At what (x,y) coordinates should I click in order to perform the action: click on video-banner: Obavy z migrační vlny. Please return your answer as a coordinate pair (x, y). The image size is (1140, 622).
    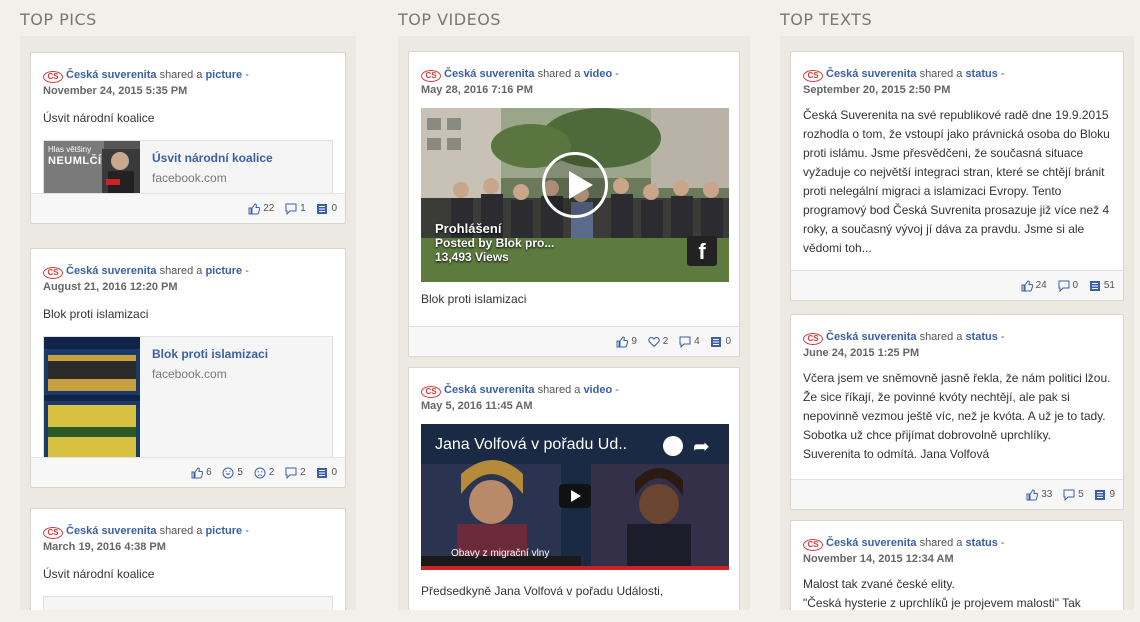
    Looking at the image, I should click on (500, 553).